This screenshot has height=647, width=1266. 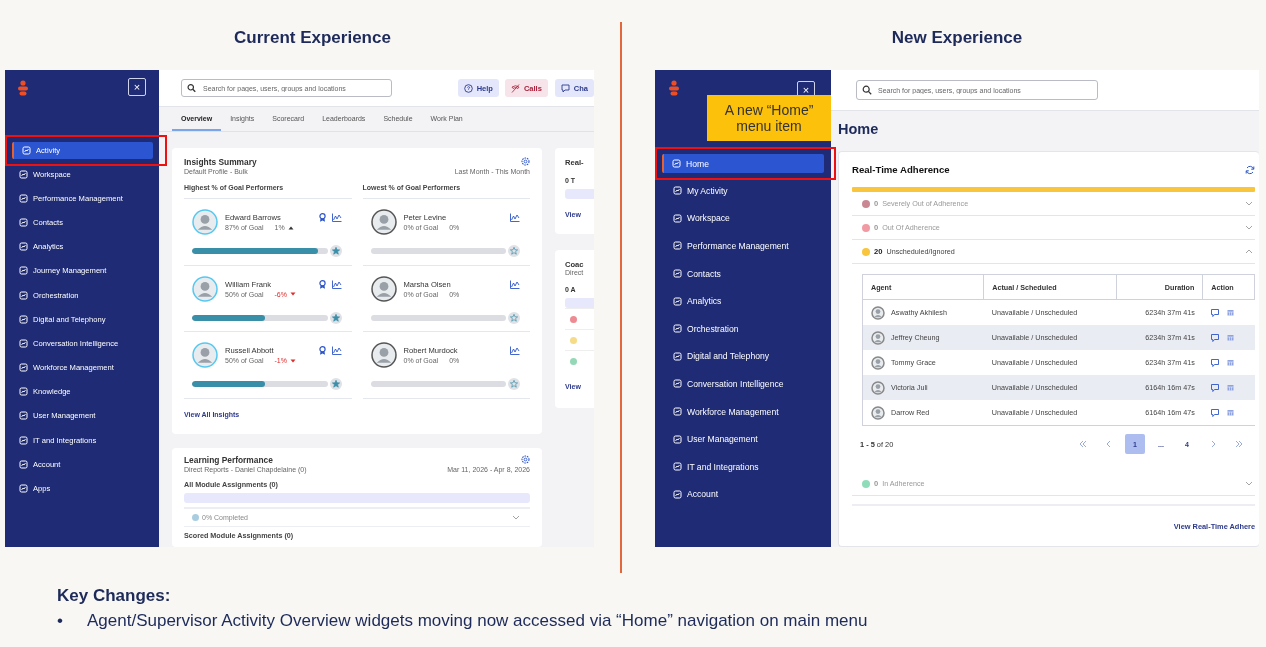 I want to click on chevron-up-icon, so click(x=1249, y=251).